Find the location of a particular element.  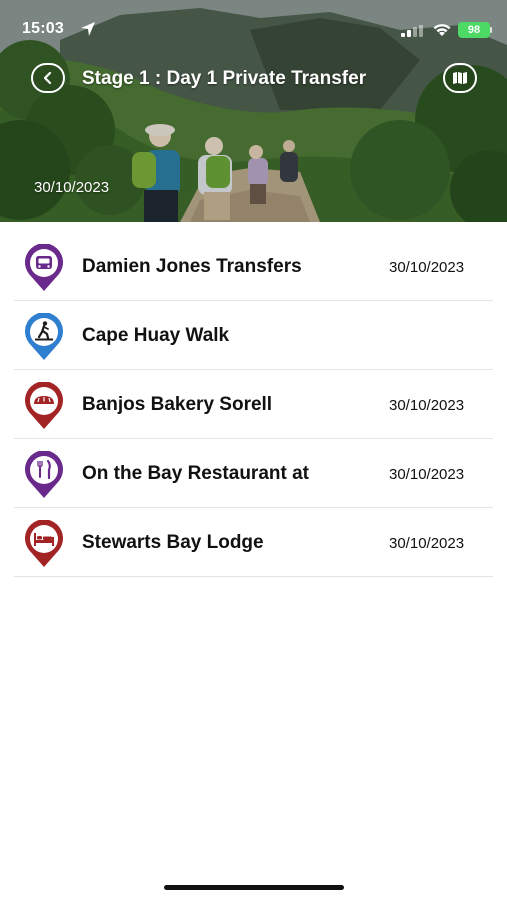

item-title: On the Bay Restaurant at is located at coordinates (195, 473).